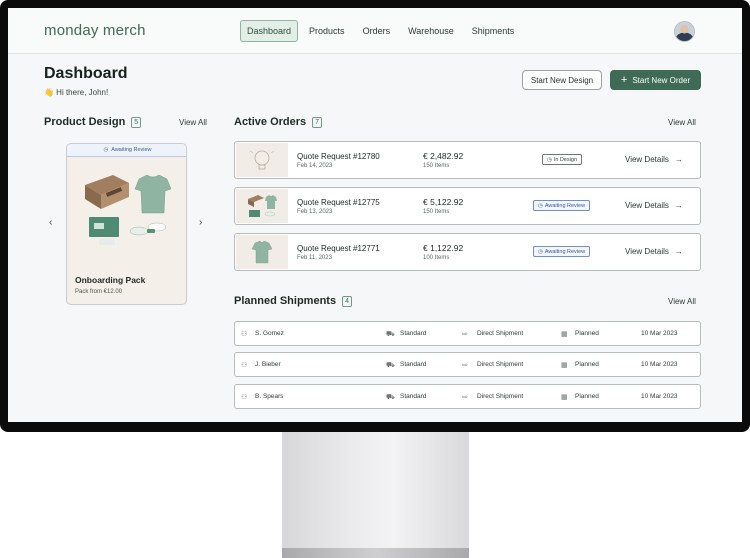  Describe the element at coordinates (193, 122) in the screenshot. I see `product-design-view-all-link: View All` at that location.